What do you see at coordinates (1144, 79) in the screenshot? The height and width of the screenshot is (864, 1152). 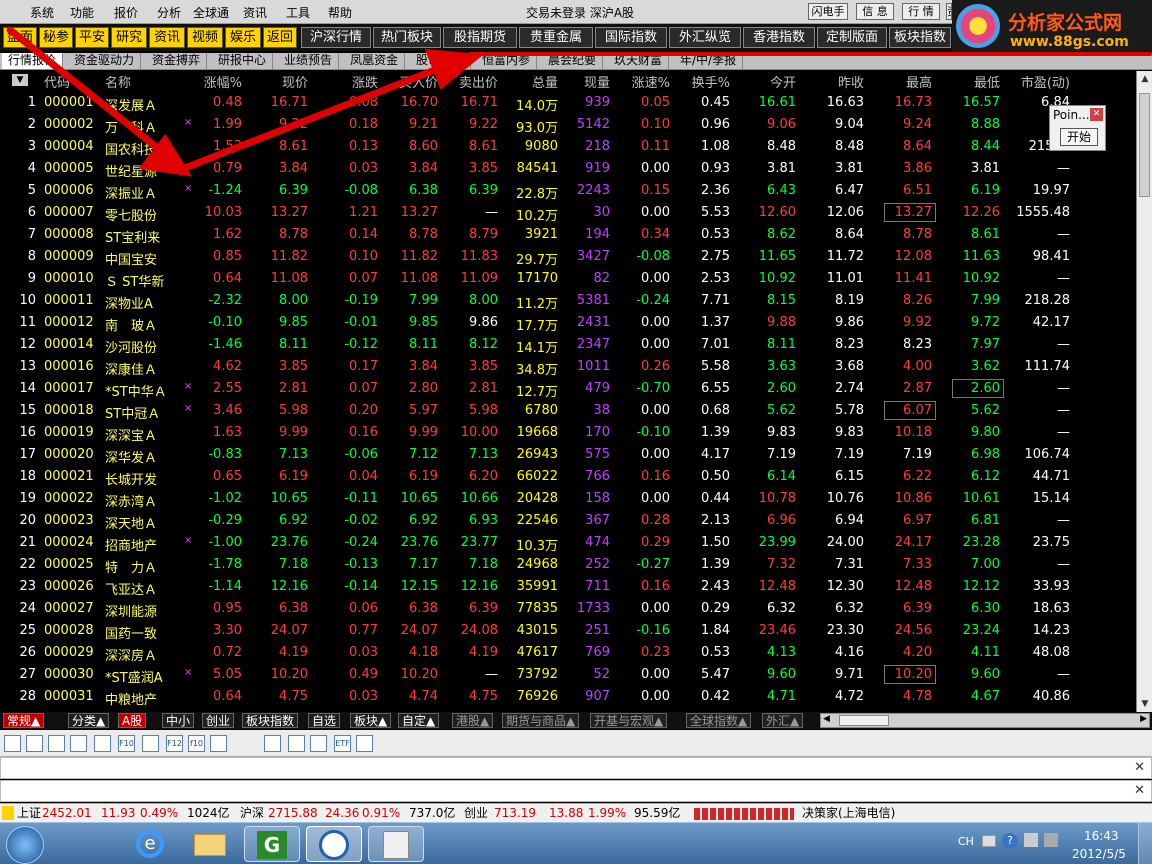 I see `scroll-up-icon: ▲` at bounding box center [1144, 79].